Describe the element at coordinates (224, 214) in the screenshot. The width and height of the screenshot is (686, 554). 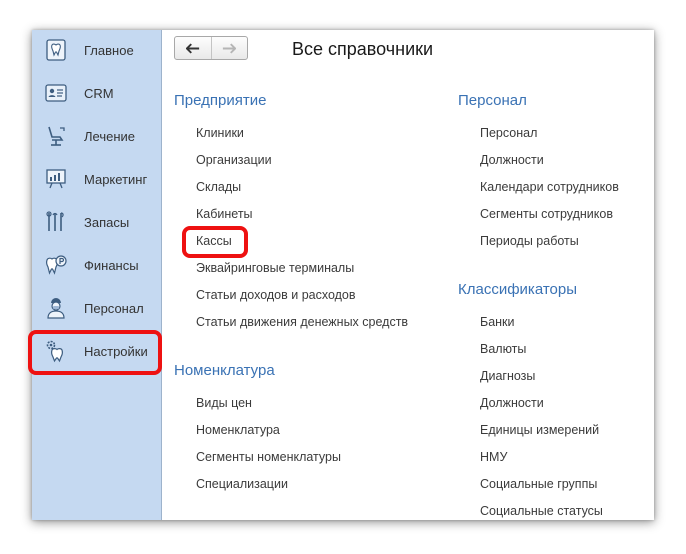
I see `link-cabinets: Кабинеты` at that location.